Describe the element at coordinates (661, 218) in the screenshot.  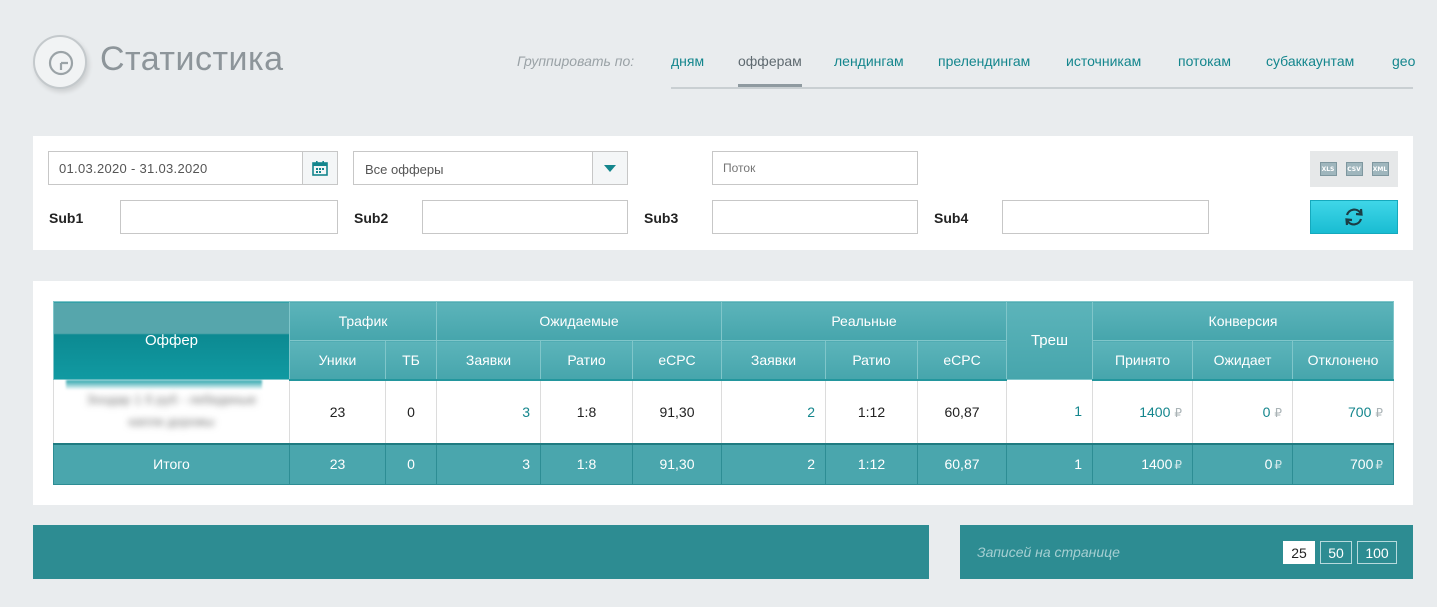
I see `sub3-label: Sub3` at that location.